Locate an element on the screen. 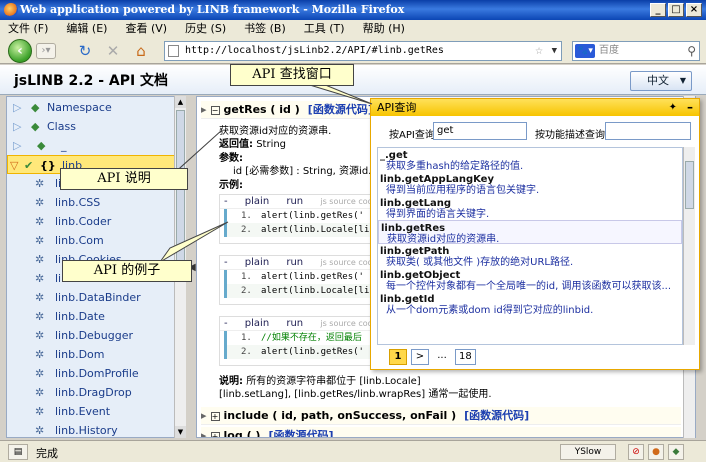  stop-icon: ✕ is located at coordinates (113, 51).